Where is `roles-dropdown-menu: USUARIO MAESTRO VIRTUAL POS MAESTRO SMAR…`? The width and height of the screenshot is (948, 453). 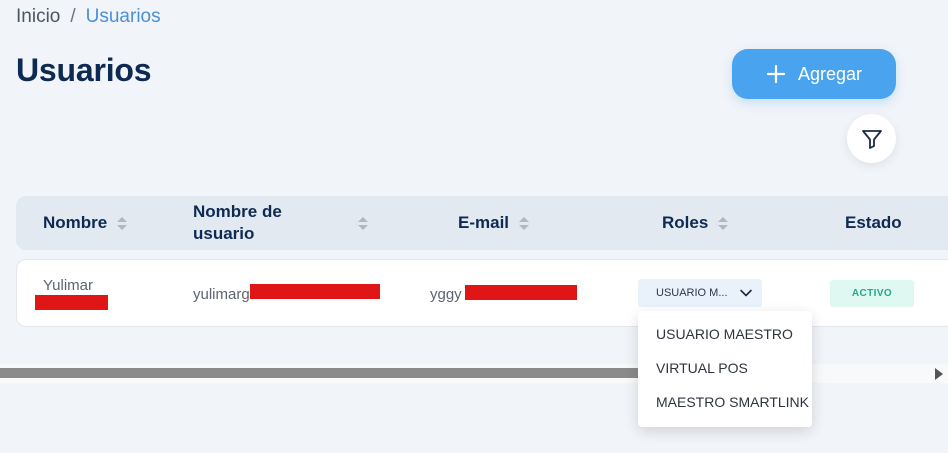
roles-dropdown-menu: USUARIO MAESTRO VIRTUAL POS MAESTRO SMAR… is located at coordinates (725, 369).